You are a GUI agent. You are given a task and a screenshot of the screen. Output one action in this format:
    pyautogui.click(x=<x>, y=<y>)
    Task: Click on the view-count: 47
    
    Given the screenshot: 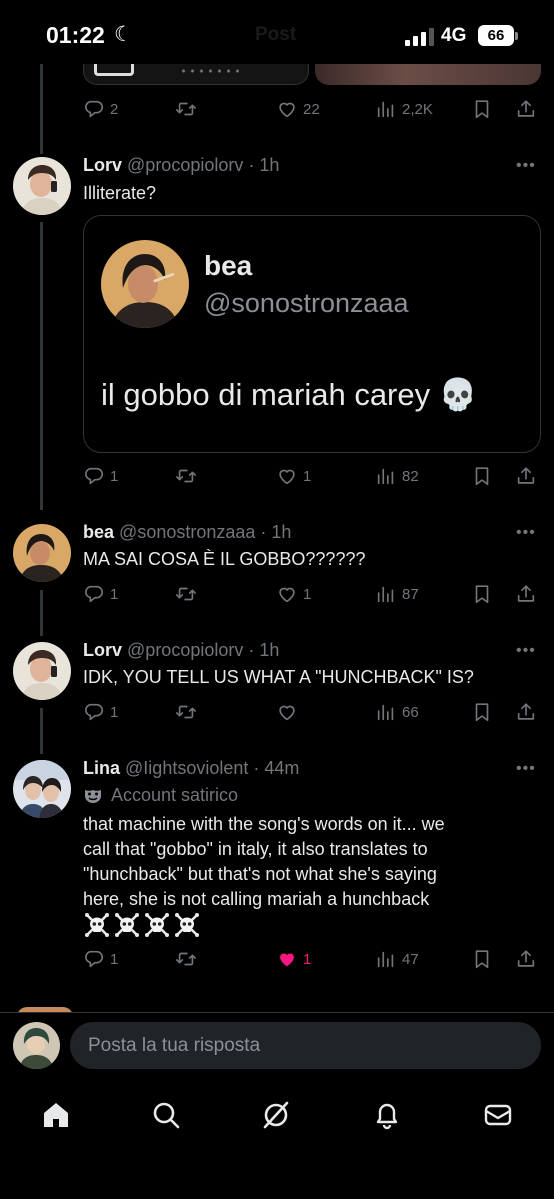 What is the action you would take?
    pyautogui.click(x=410, y=959)
    